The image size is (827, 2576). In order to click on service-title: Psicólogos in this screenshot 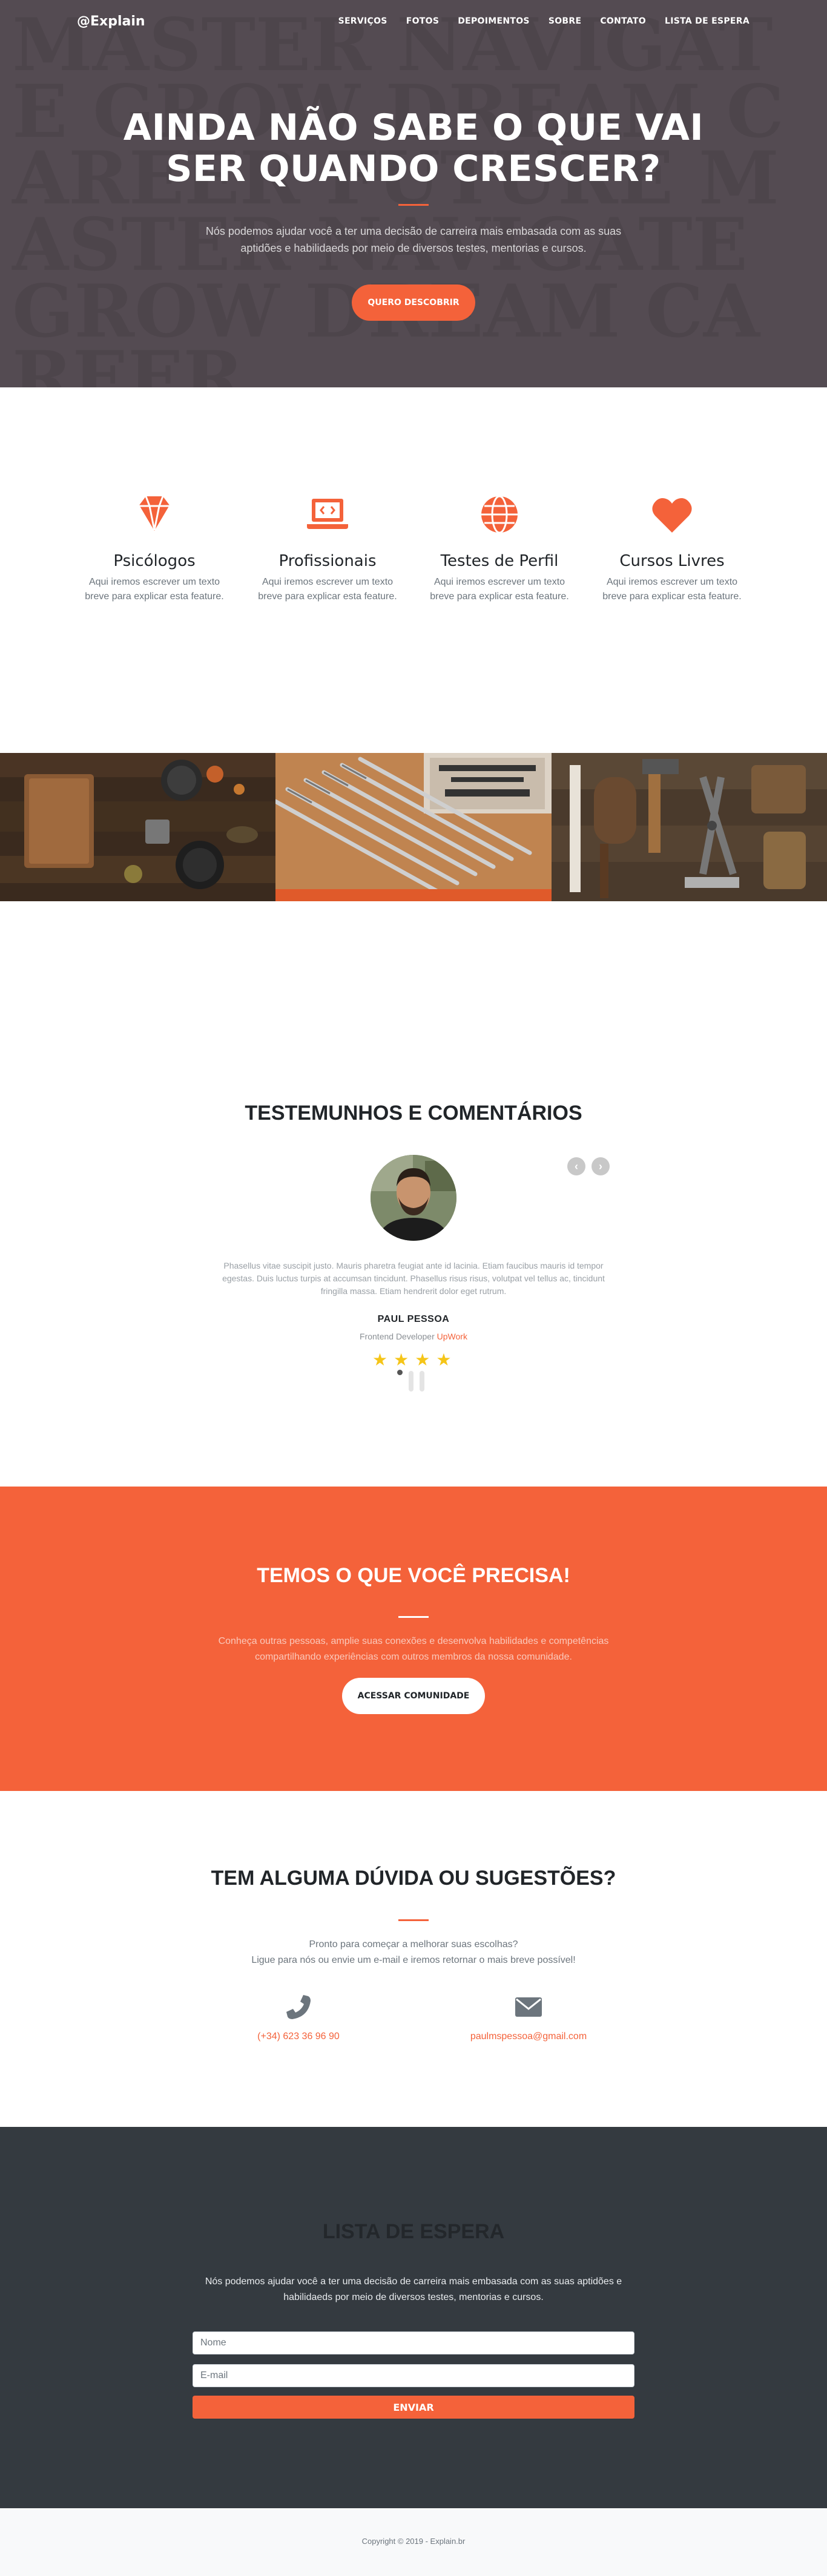, I will do `click(154, 561)`.